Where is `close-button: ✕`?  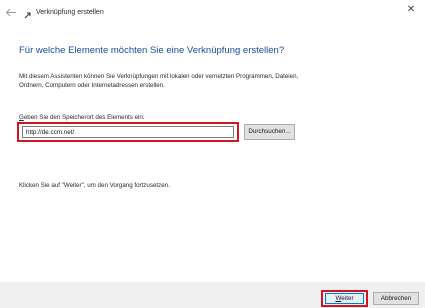
close-button: ✕ is located at coordinates (411, 10).